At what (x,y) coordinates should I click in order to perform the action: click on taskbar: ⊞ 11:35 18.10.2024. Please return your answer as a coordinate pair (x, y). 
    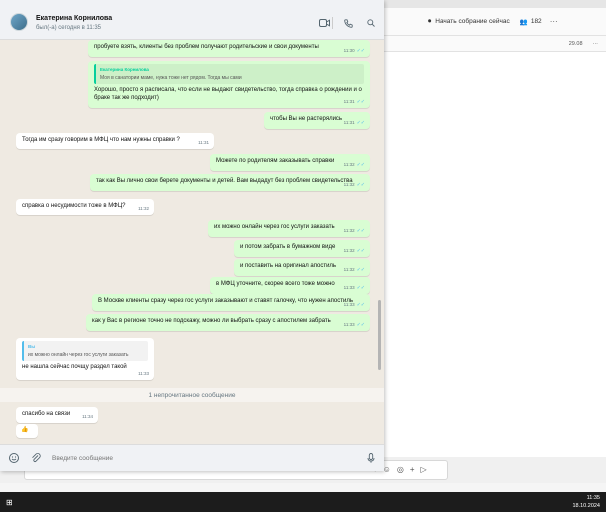
    Looking at the image, I should click on (303, 502).